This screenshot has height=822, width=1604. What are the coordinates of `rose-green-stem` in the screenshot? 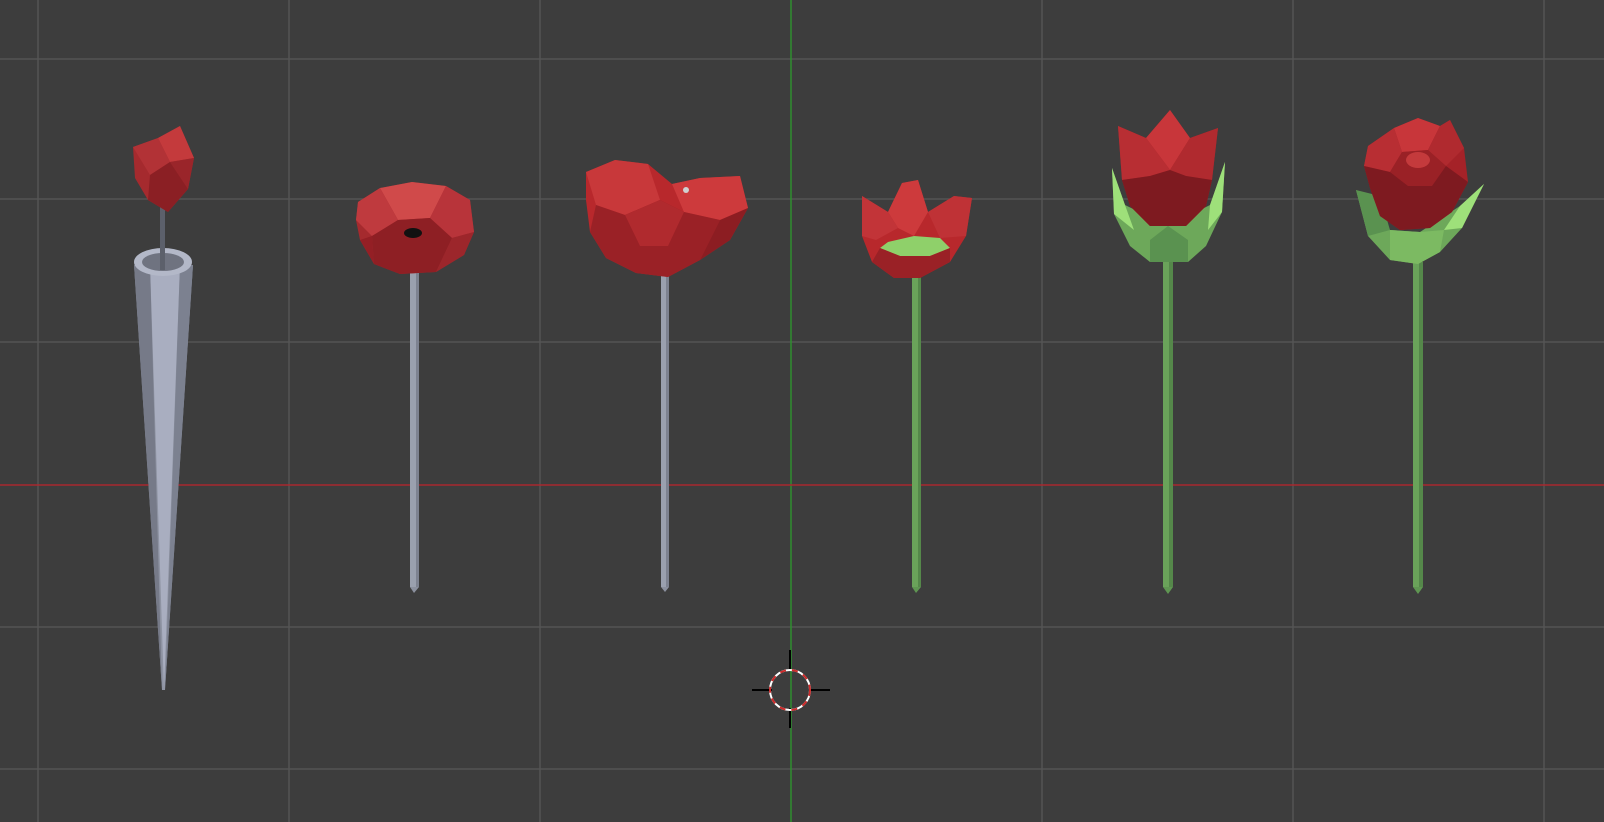 It's located at (1420, 356).